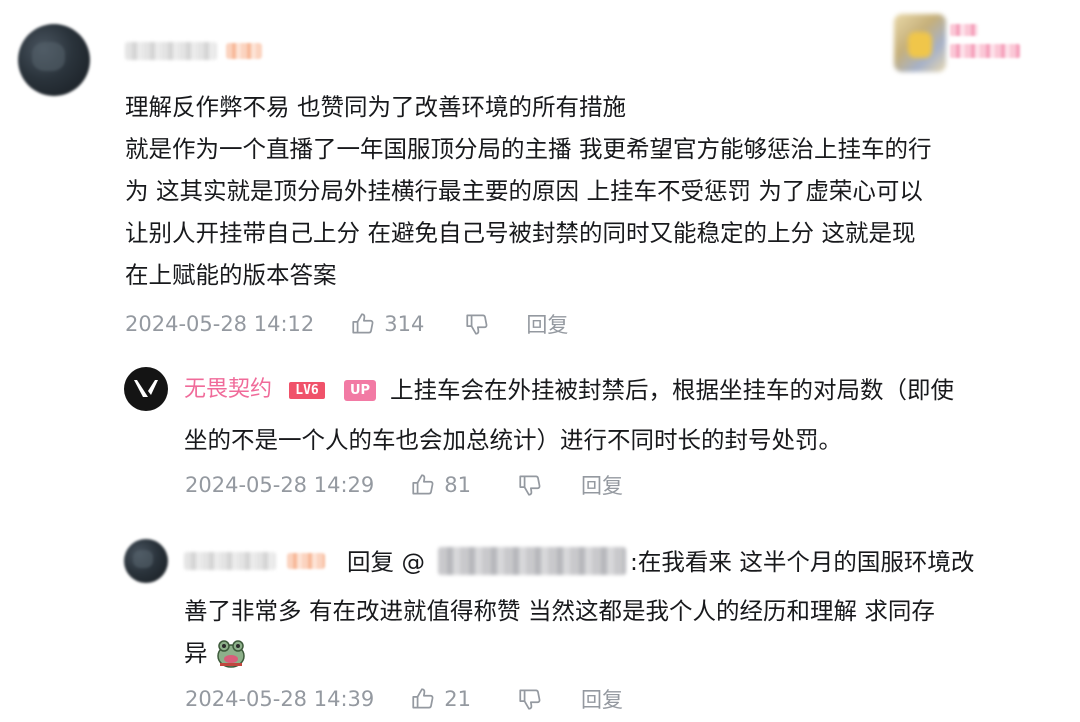 The image size is (1080, 722). I want to click on reply1-like-count: 81, so click(457, 485).